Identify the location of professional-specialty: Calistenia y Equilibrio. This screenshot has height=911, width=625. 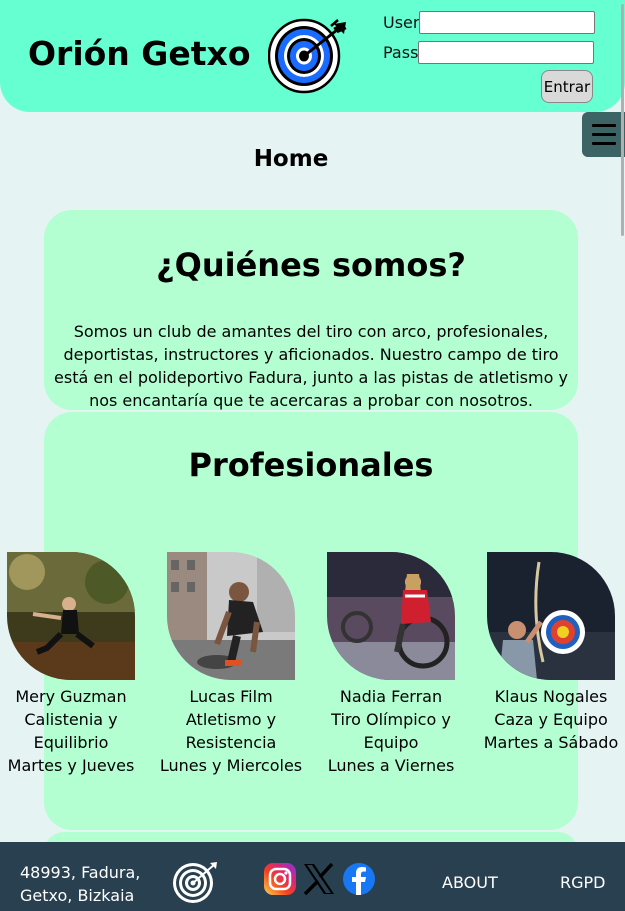
(71, 731).